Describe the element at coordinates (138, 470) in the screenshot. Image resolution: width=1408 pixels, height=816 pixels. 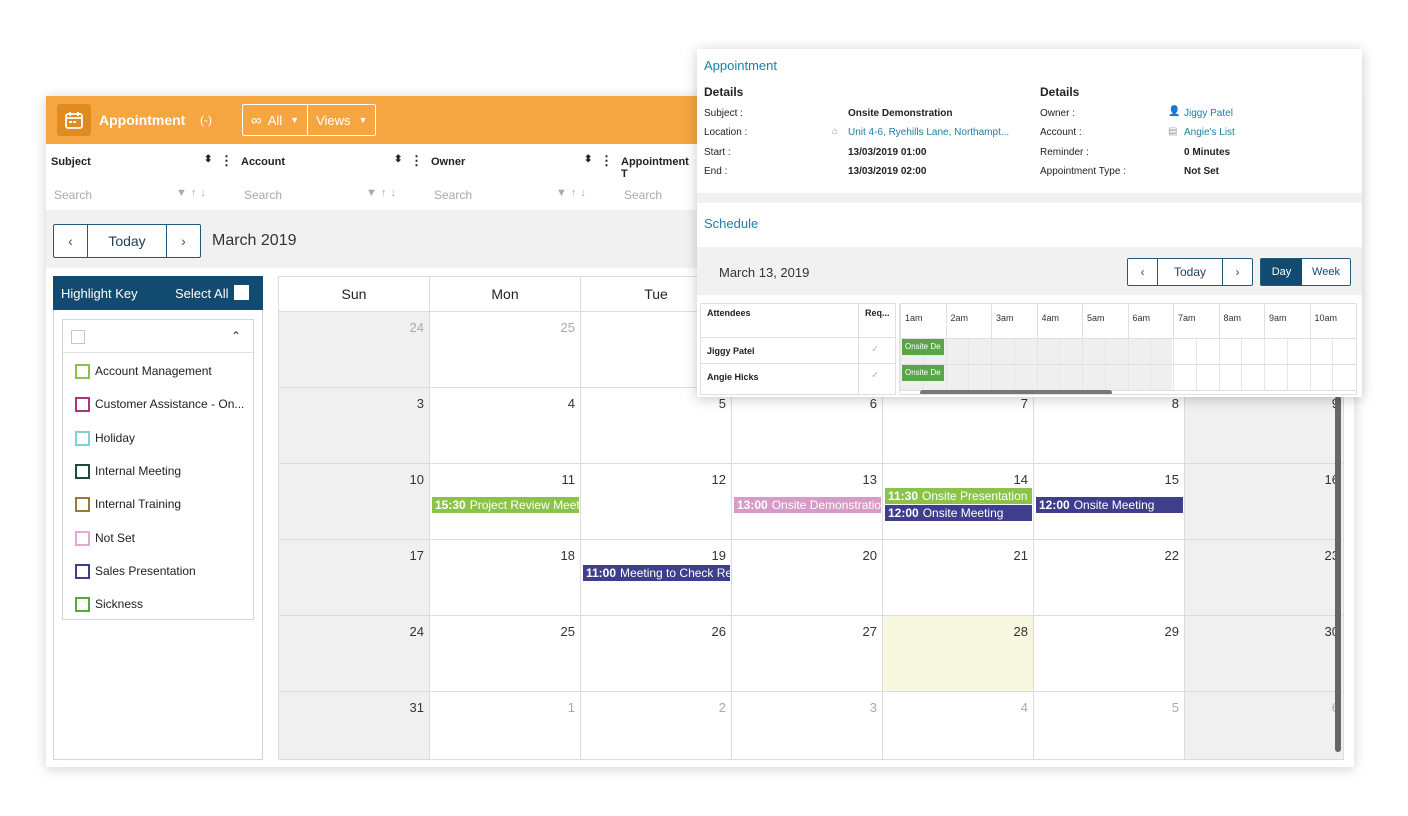
I see `highlight-key-label: Internal Meeting` at that location.